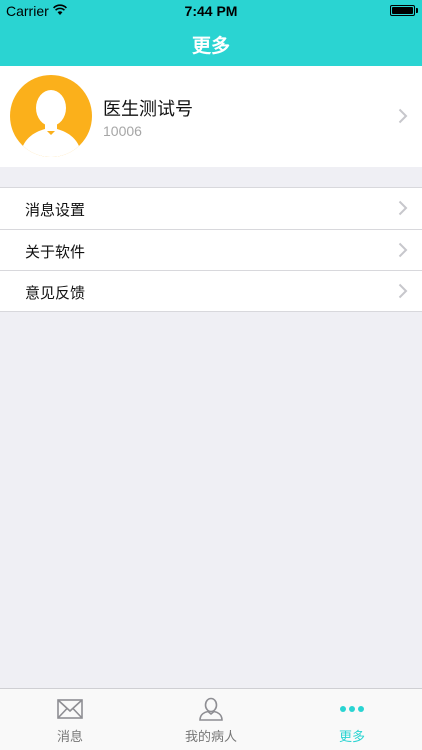  I want to click on tab-label: 消息, so click(69, 737).